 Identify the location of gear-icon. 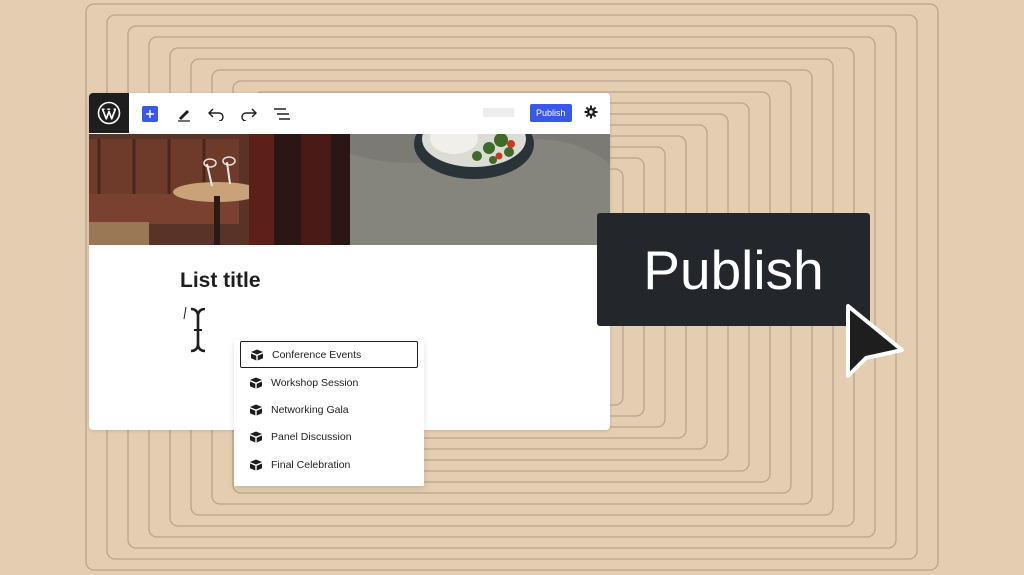
(591, 112).